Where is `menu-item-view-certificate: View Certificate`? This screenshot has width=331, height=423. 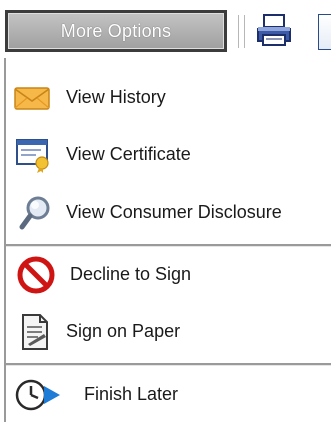 menu-item-view-certificate: View Certificate is located at coordinates (168, 155).